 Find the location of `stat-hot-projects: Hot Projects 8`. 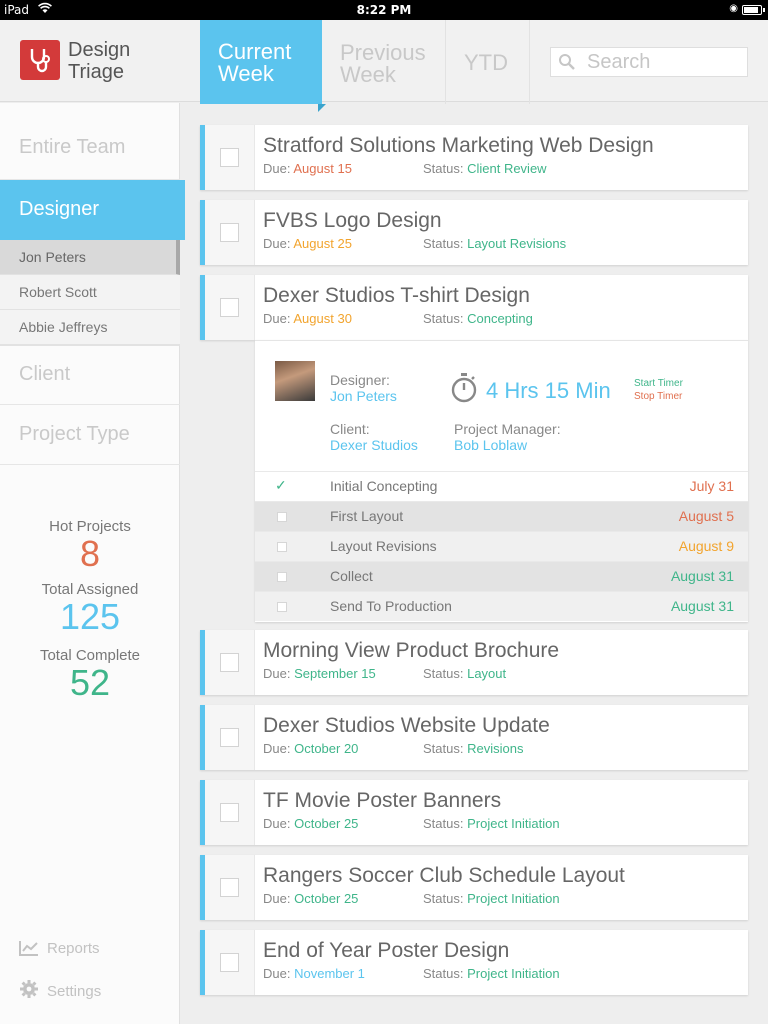

stat-hot-projects: Hot Projects 8 is located at coordinates (90, 545).